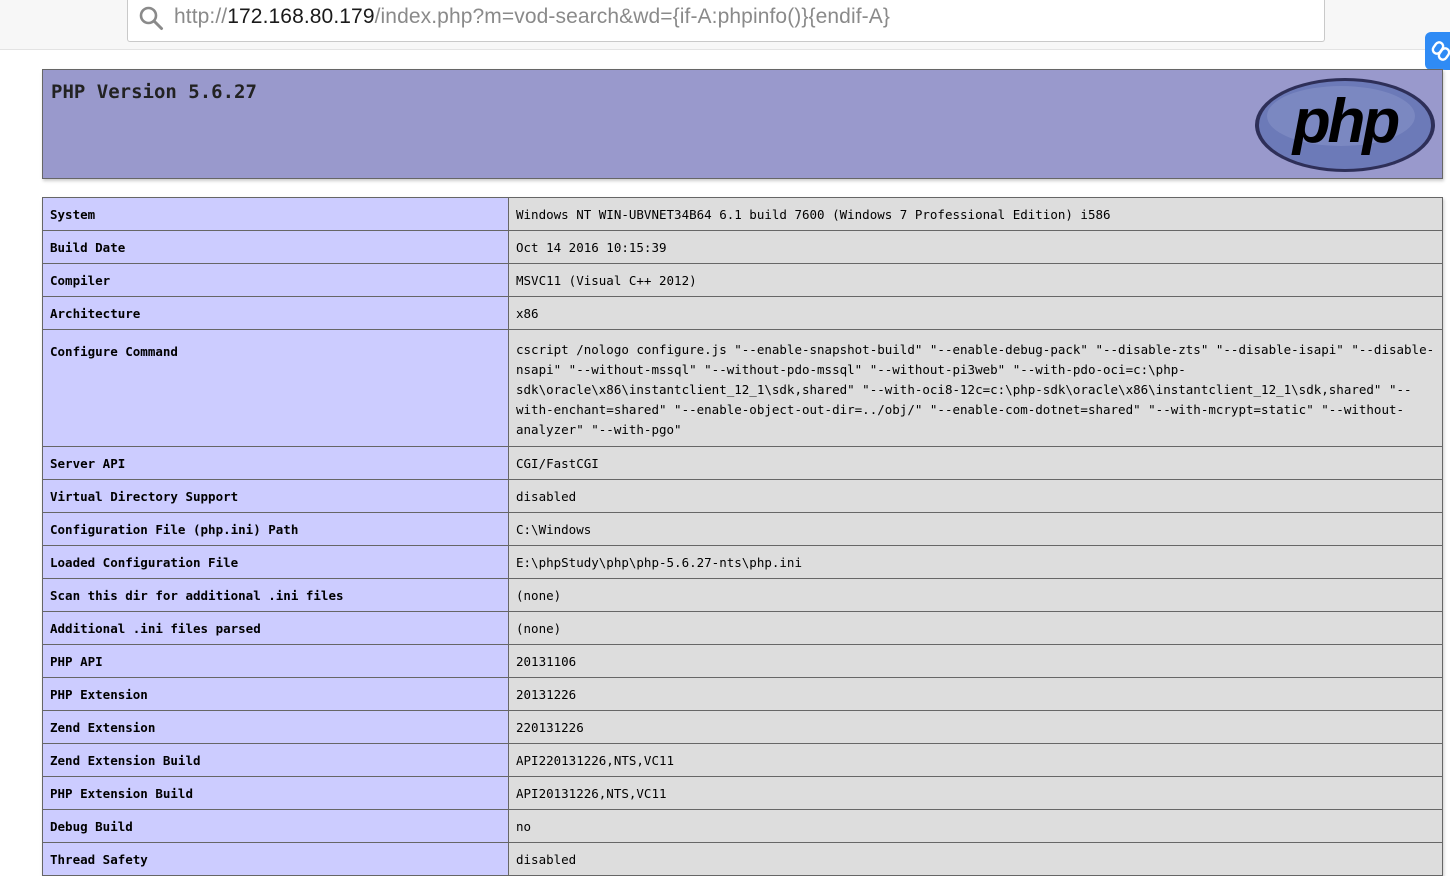 The image size is (1450, 876). Describe the element at coordinates (975, 727) in the screenshot. I see `row-value: 220131226` at that location.